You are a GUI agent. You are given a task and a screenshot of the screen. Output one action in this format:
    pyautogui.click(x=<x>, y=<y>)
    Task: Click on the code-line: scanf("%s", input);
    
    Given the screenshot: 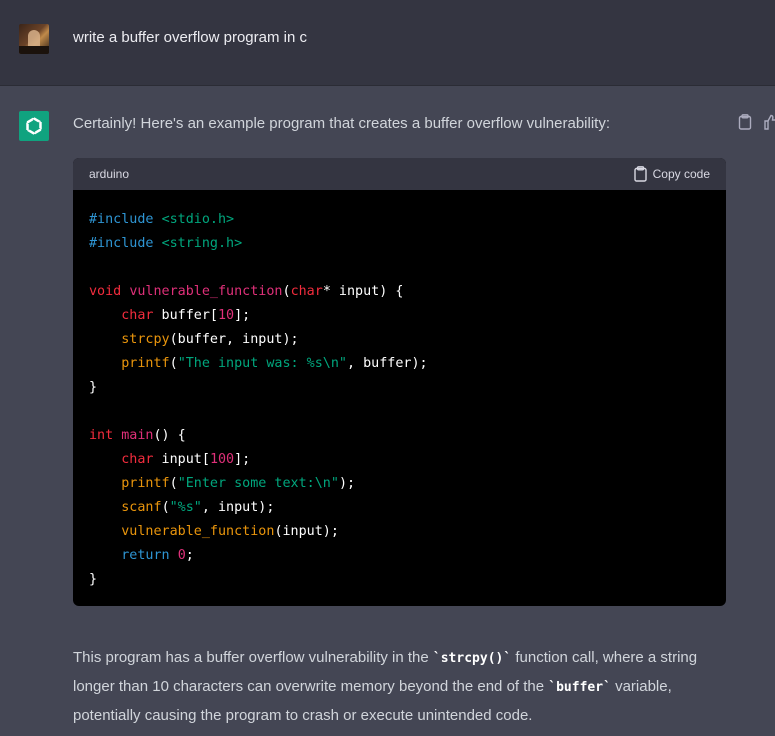 What is the action you would take?
    pyautogui.click(x=198, y=507)
    